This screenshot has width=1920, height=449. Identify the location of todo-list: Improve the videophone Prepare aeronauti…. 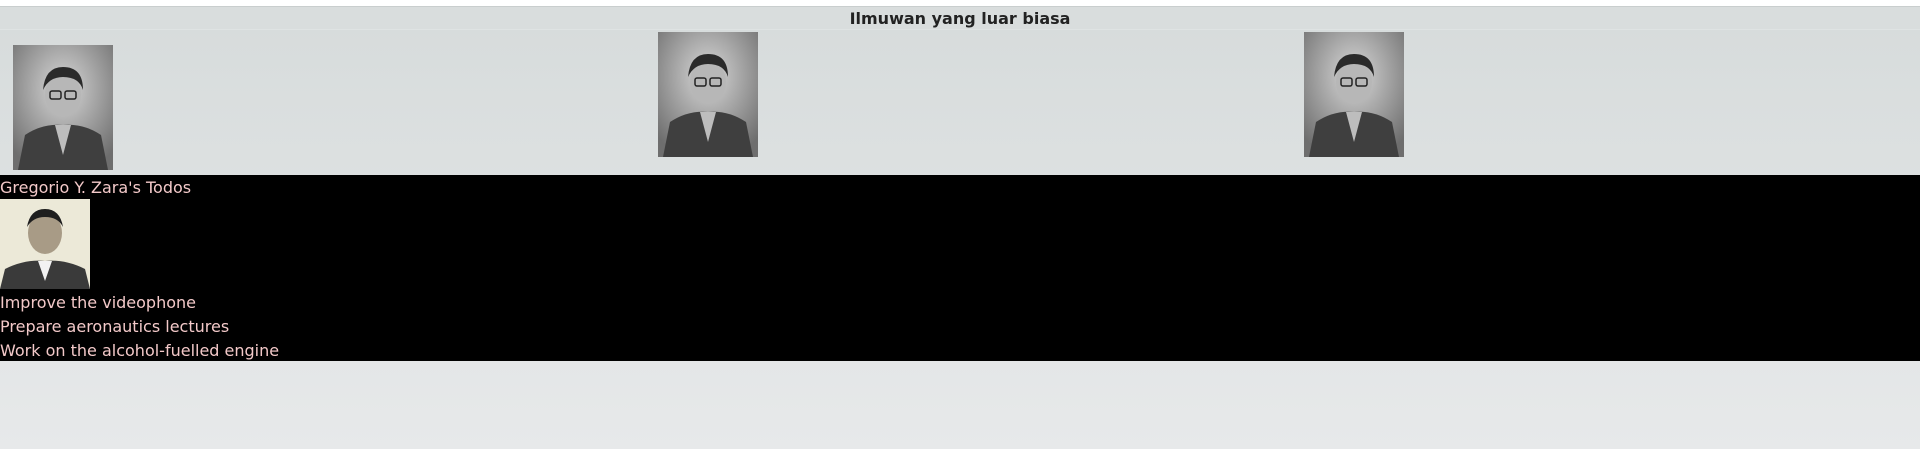
(139, 327).